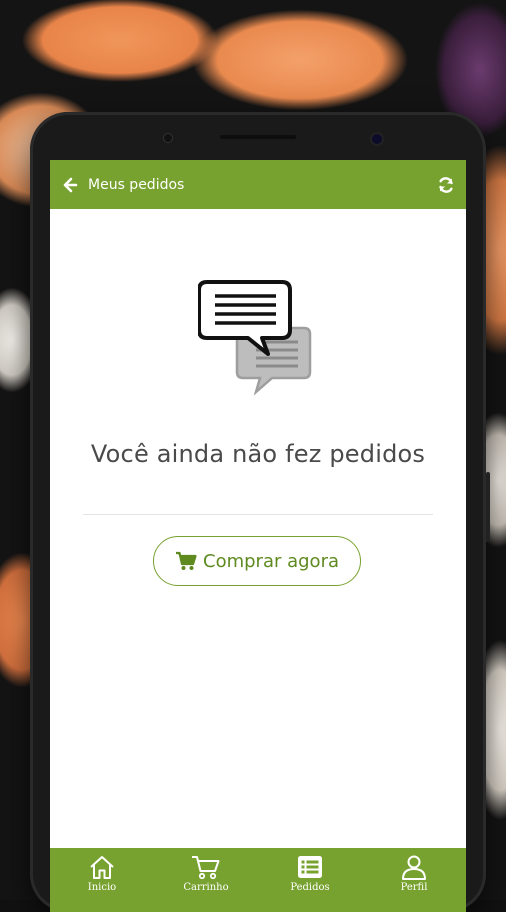 The width and height of the screenshot is (506, 912). I want to click on side-button, so click(488, 507).